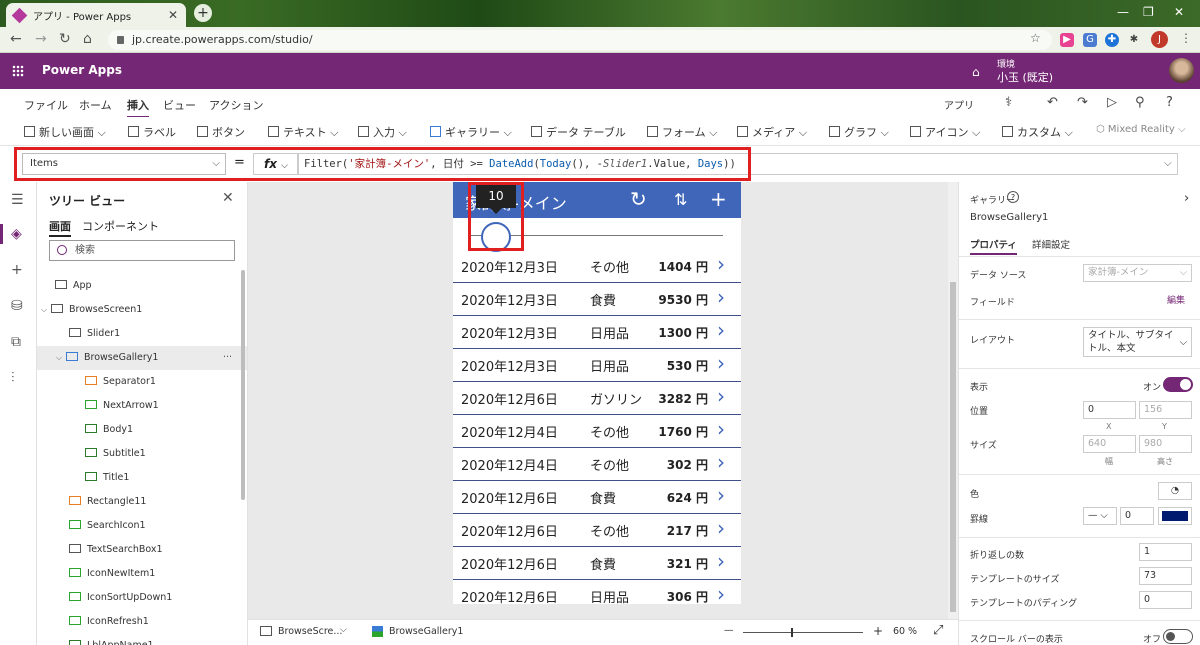  I want to click on browser-tab: アプリ - Power Apps ✕, so click(96, 15).